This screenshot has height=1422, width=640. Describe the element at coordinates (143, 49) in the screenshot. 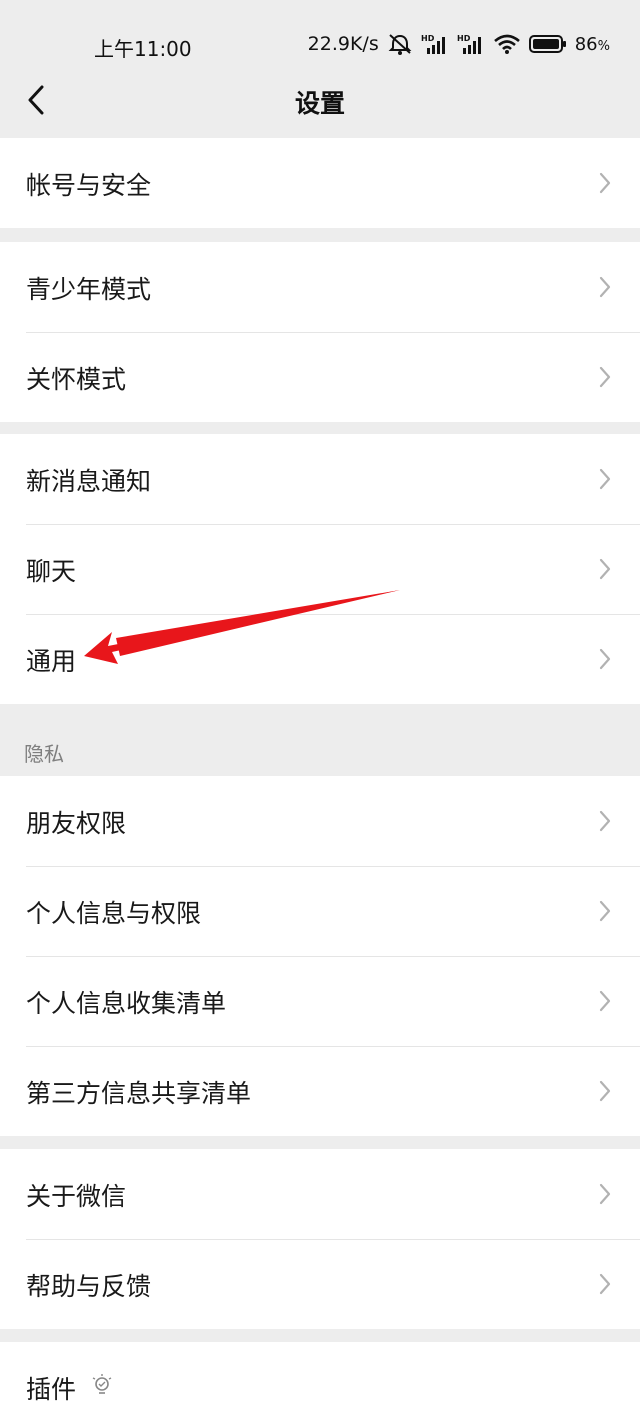

I see `status-time: 上午11:00` at that location.